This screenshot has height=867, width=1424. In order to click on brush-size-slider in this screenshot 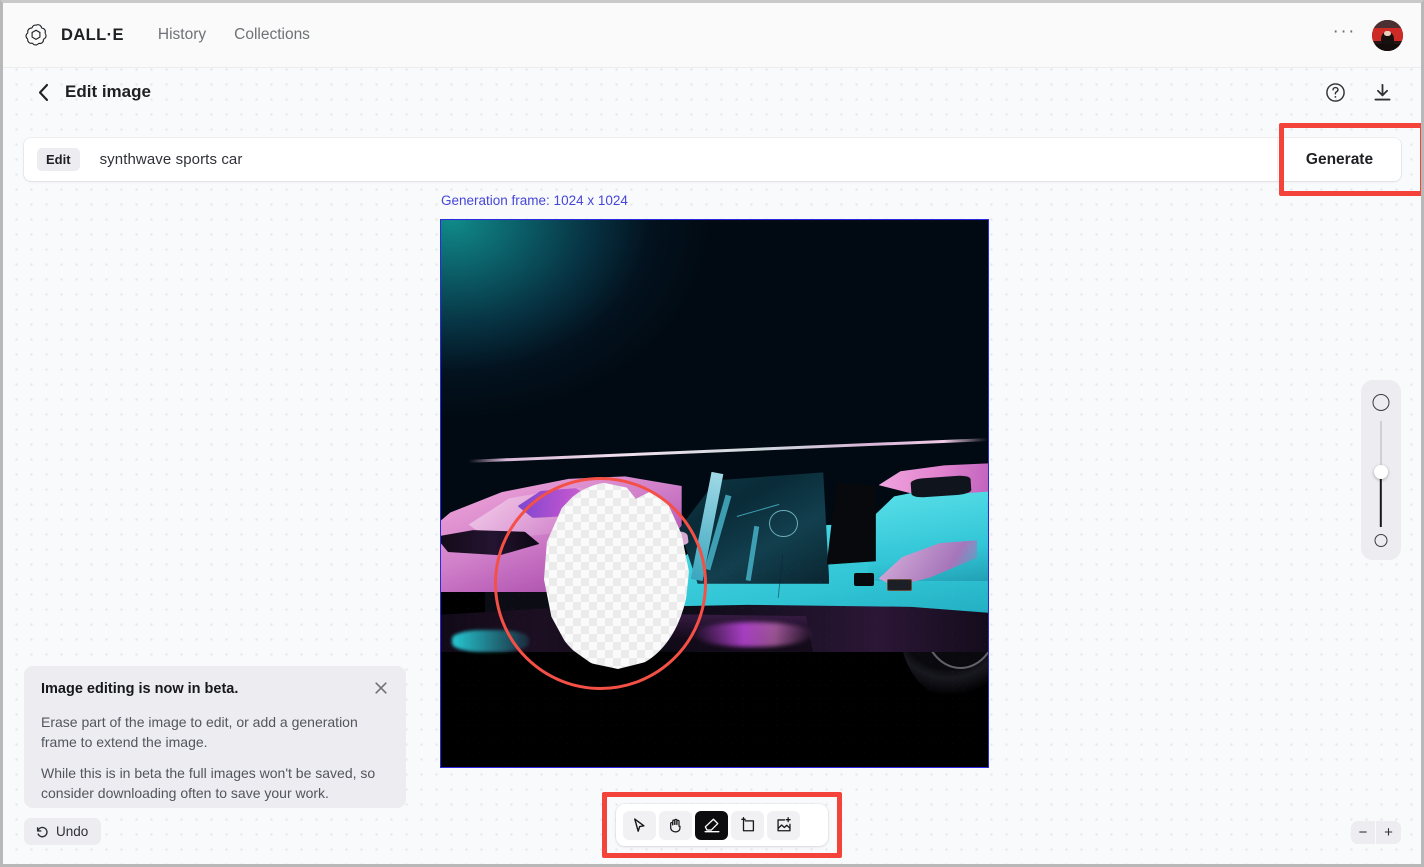, I will do `click(1381, 470)`.